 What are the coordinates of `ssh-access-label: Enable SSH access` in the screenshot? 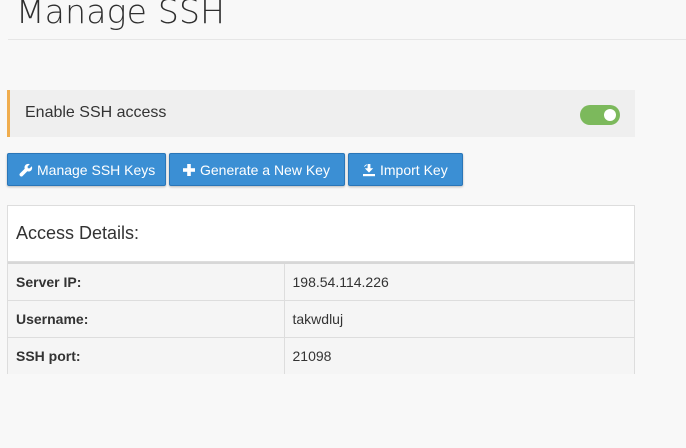 It's located at (96, 112).